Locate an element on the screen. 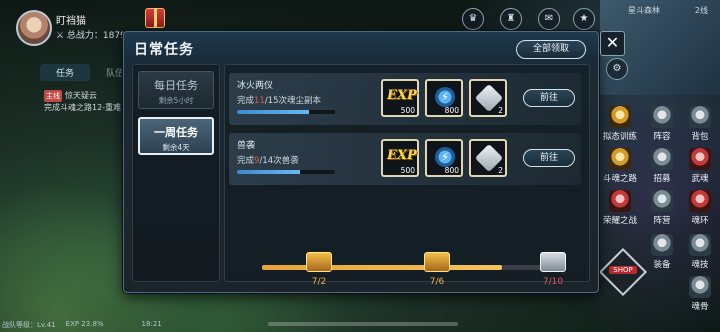  chest-progress-fill is located at coordinates (382, 267).